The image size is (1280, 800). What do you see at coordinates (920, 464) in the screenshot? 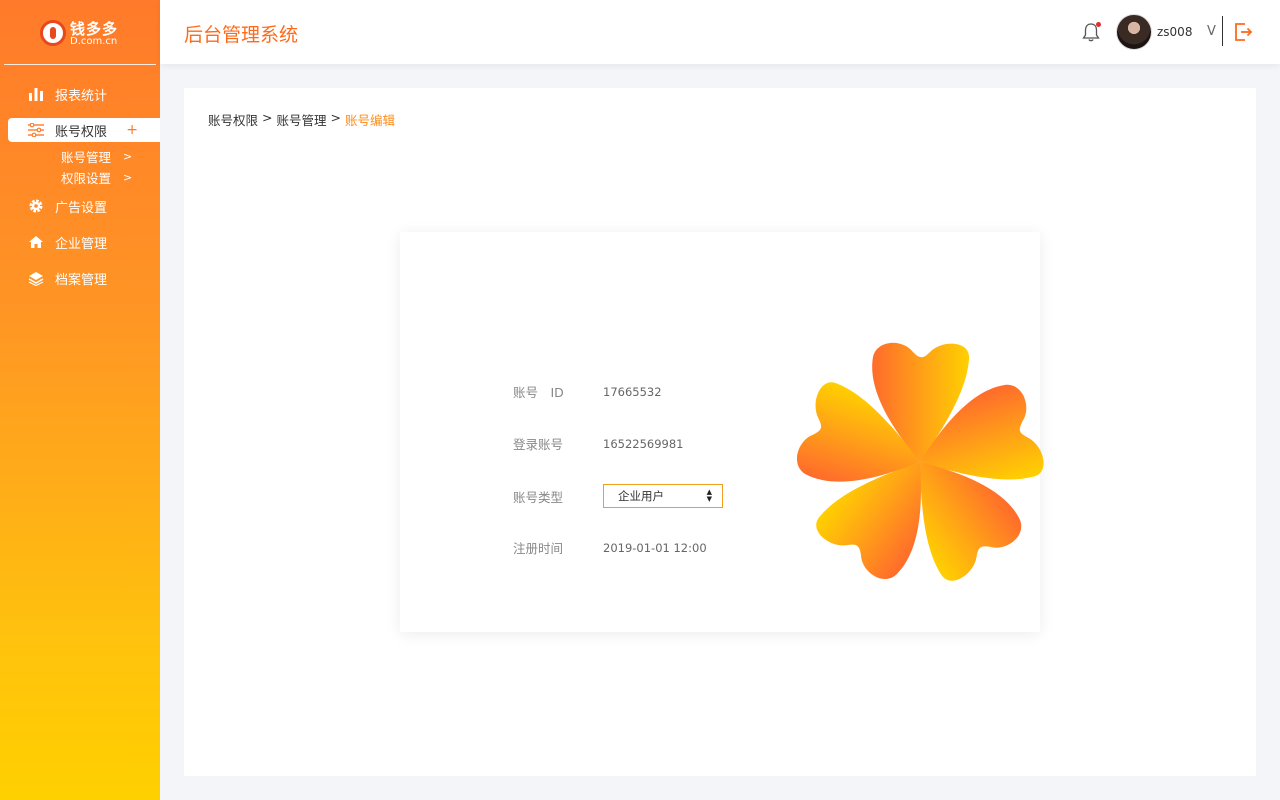
I see `flower-logo-illustration` at bounding box center [920, 464].